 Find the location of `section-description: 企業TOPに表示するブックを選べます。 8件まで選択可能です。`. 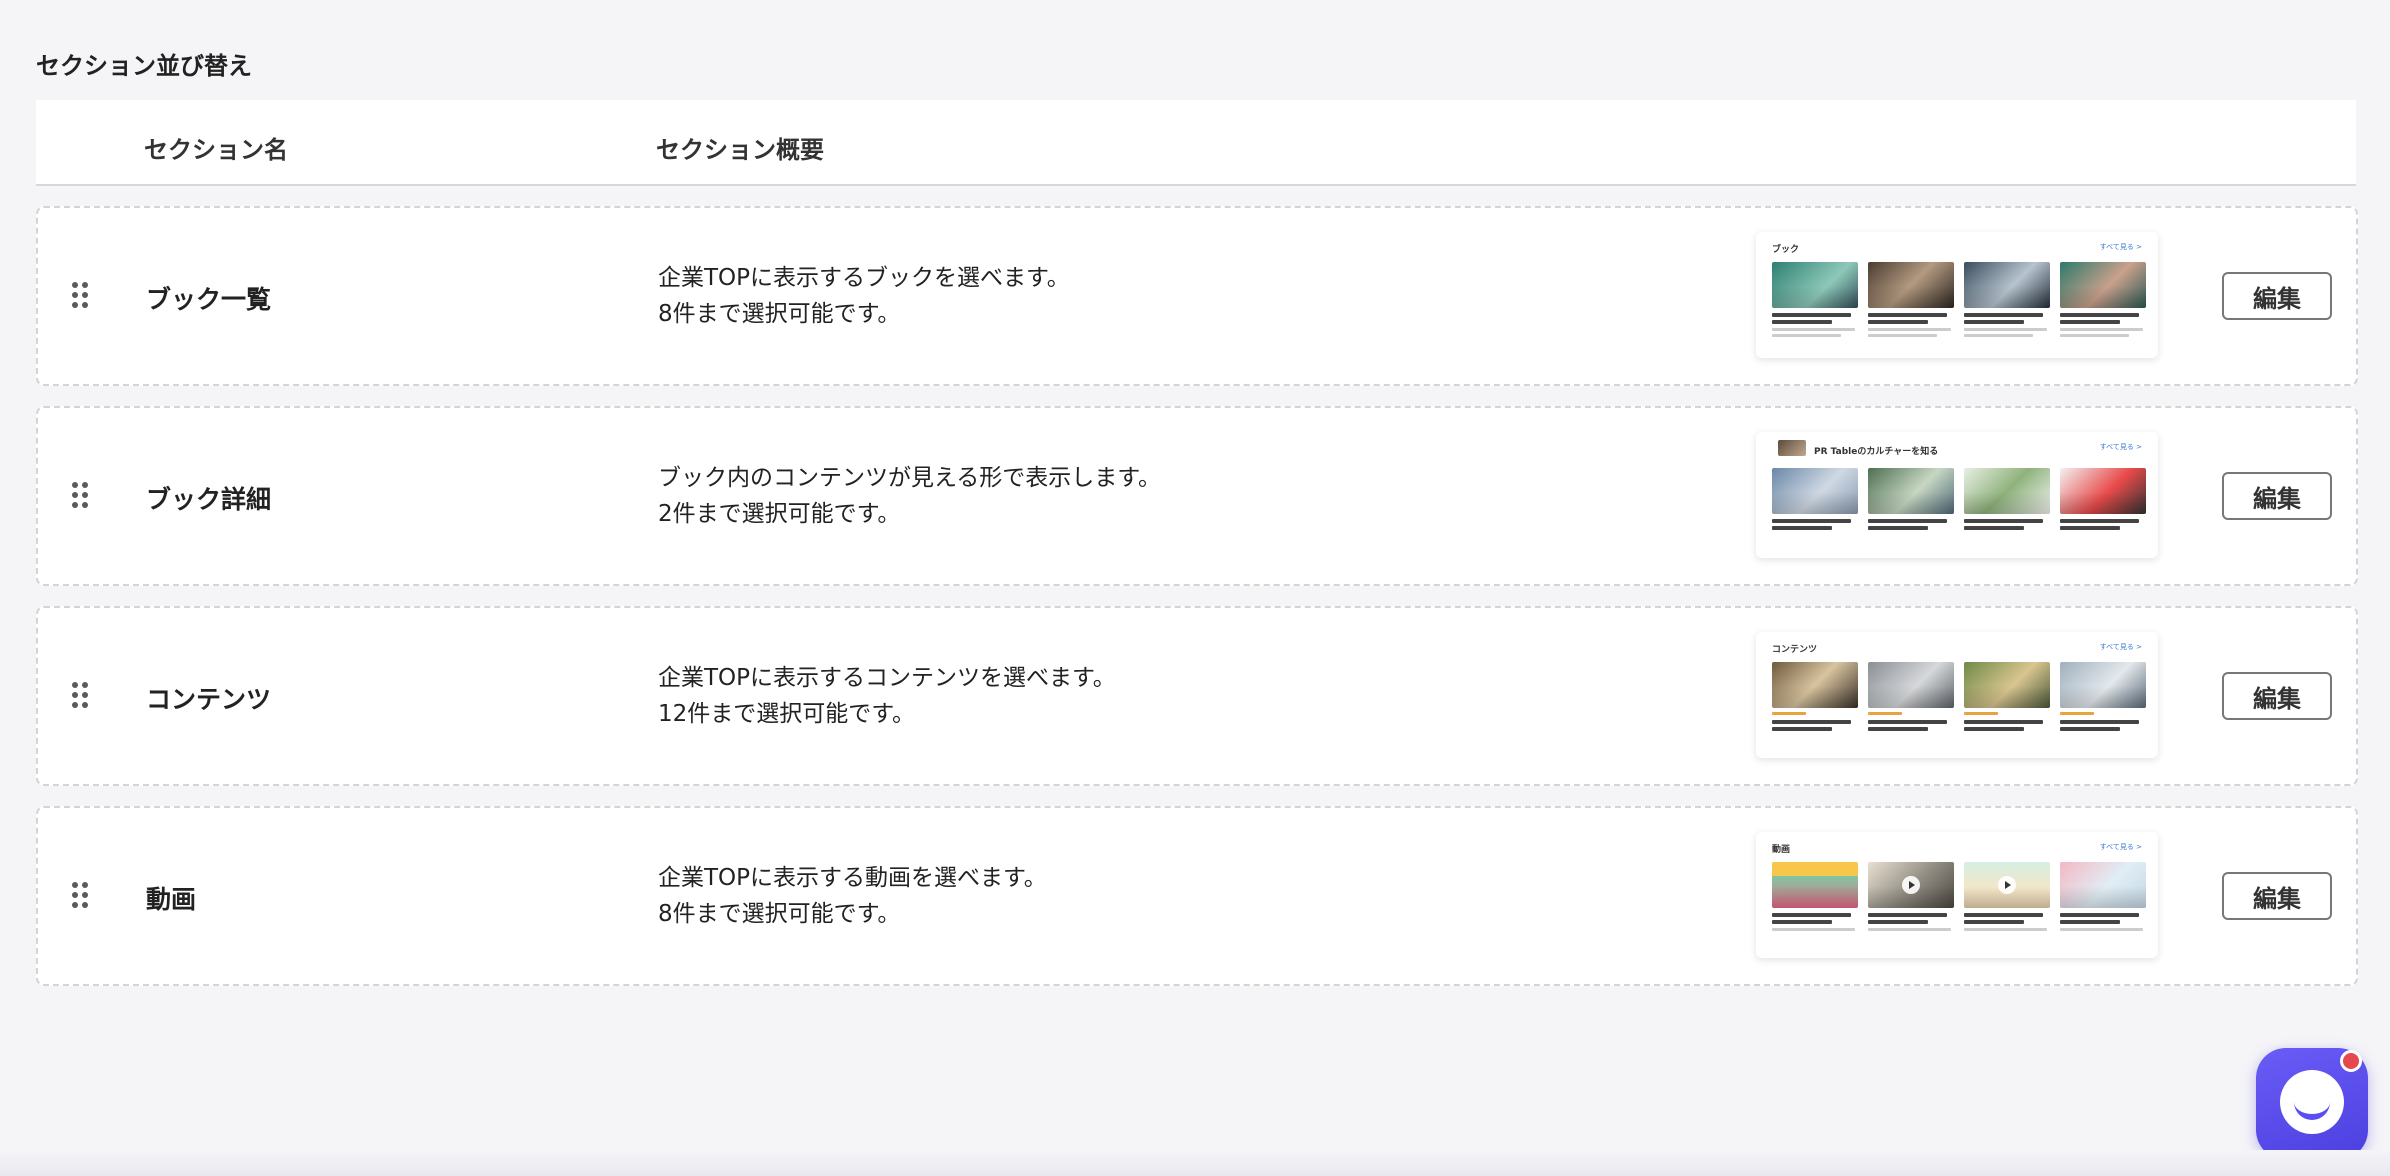

section-description: 企業TOPに表示するブックを選べます。 8件まで選択可能です。 is located at coordinates (864, 296).